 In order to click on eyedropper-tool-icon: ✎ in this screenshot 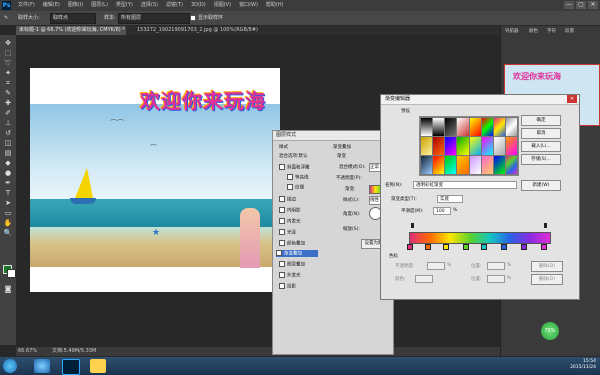, I will do `click(8, 93)`.